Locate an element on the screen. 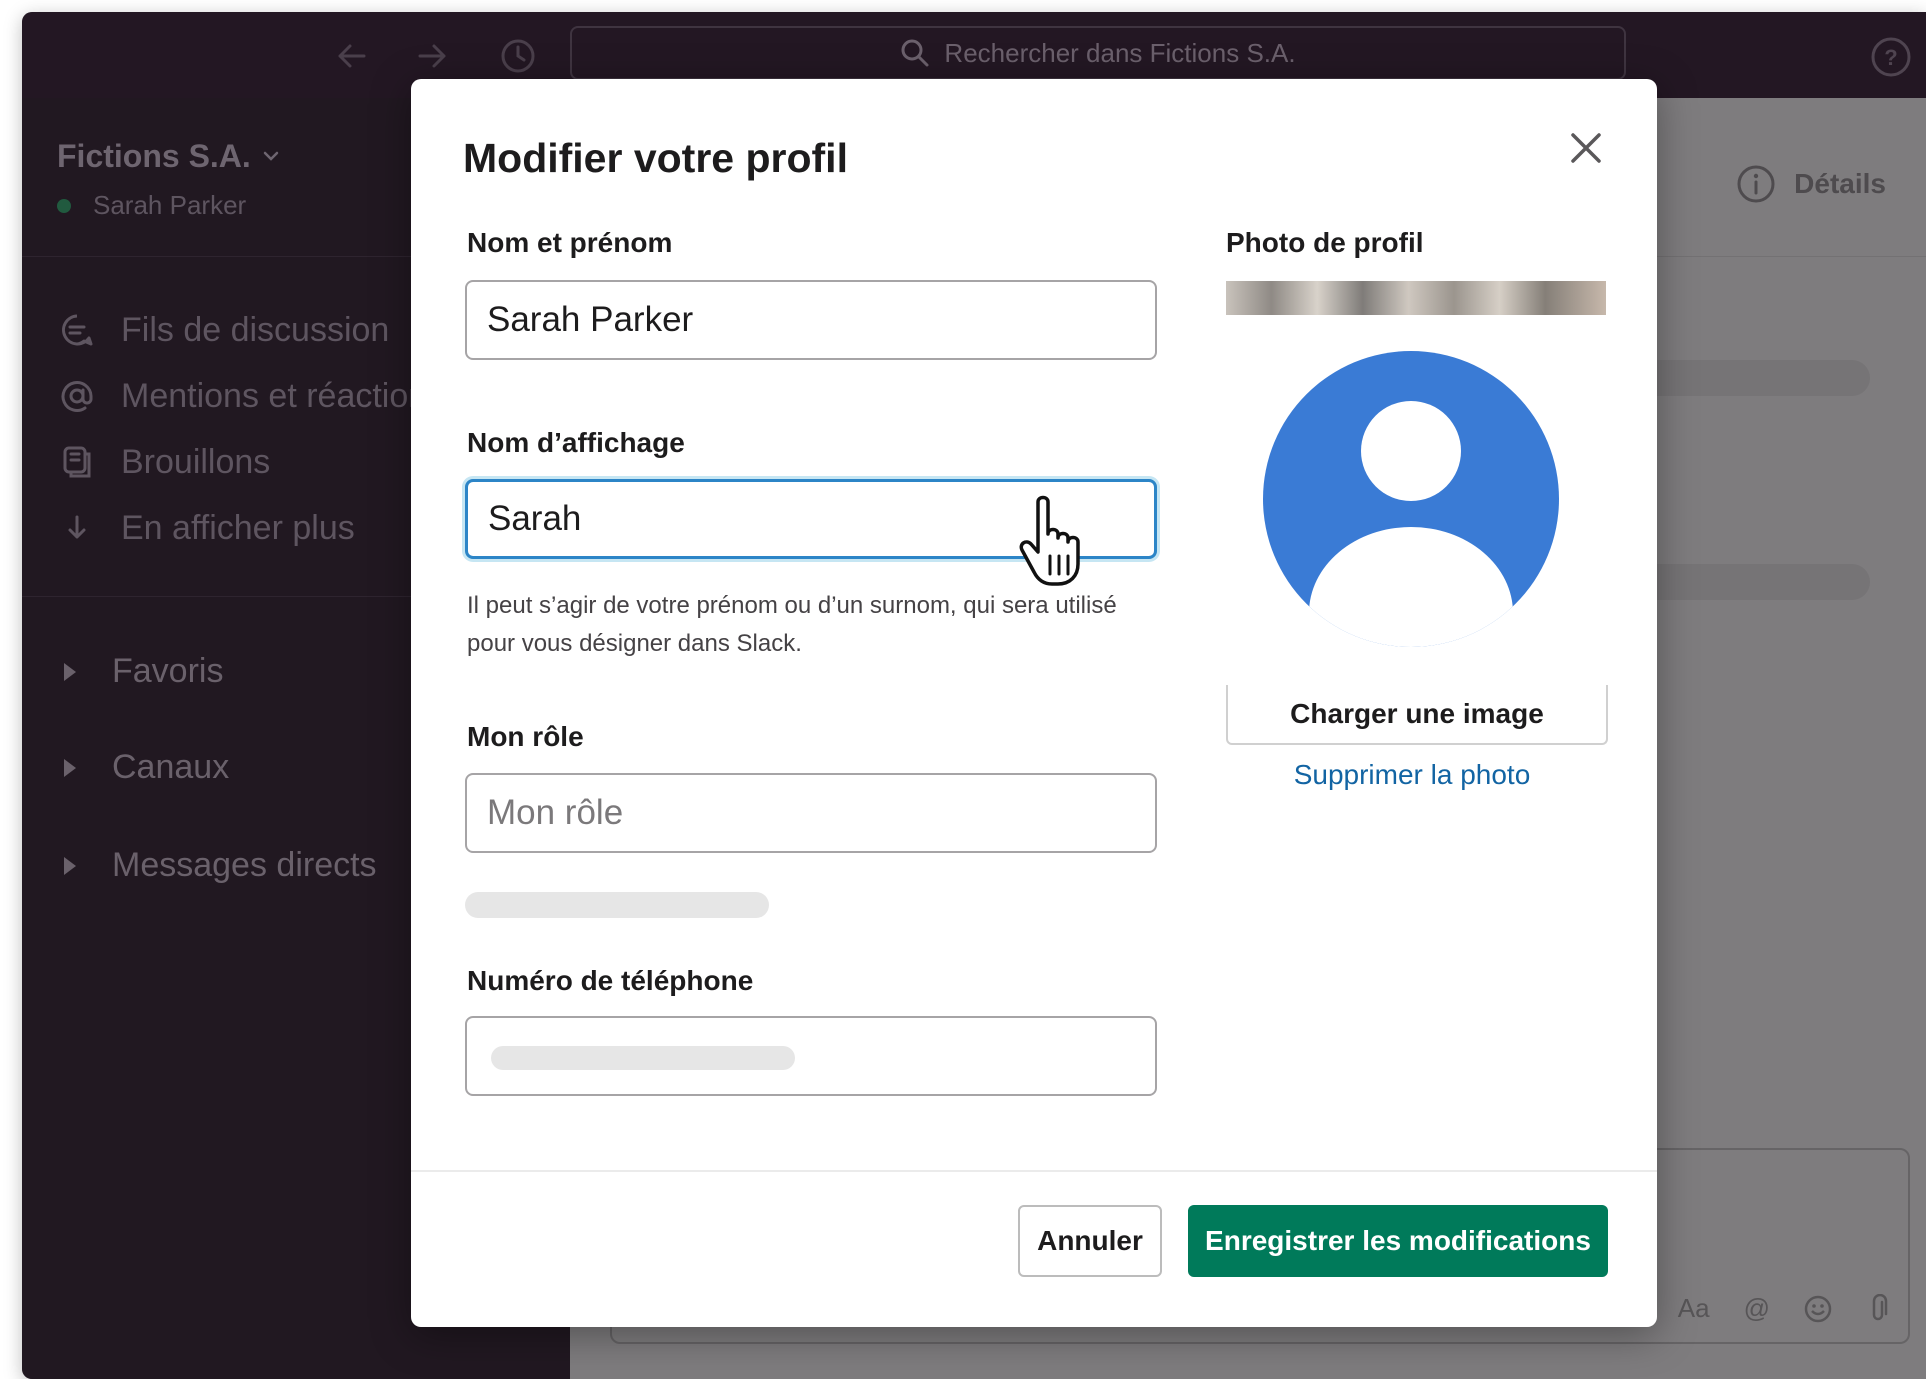  current-user: Sarah Parker is located at coordinates (151, 205).